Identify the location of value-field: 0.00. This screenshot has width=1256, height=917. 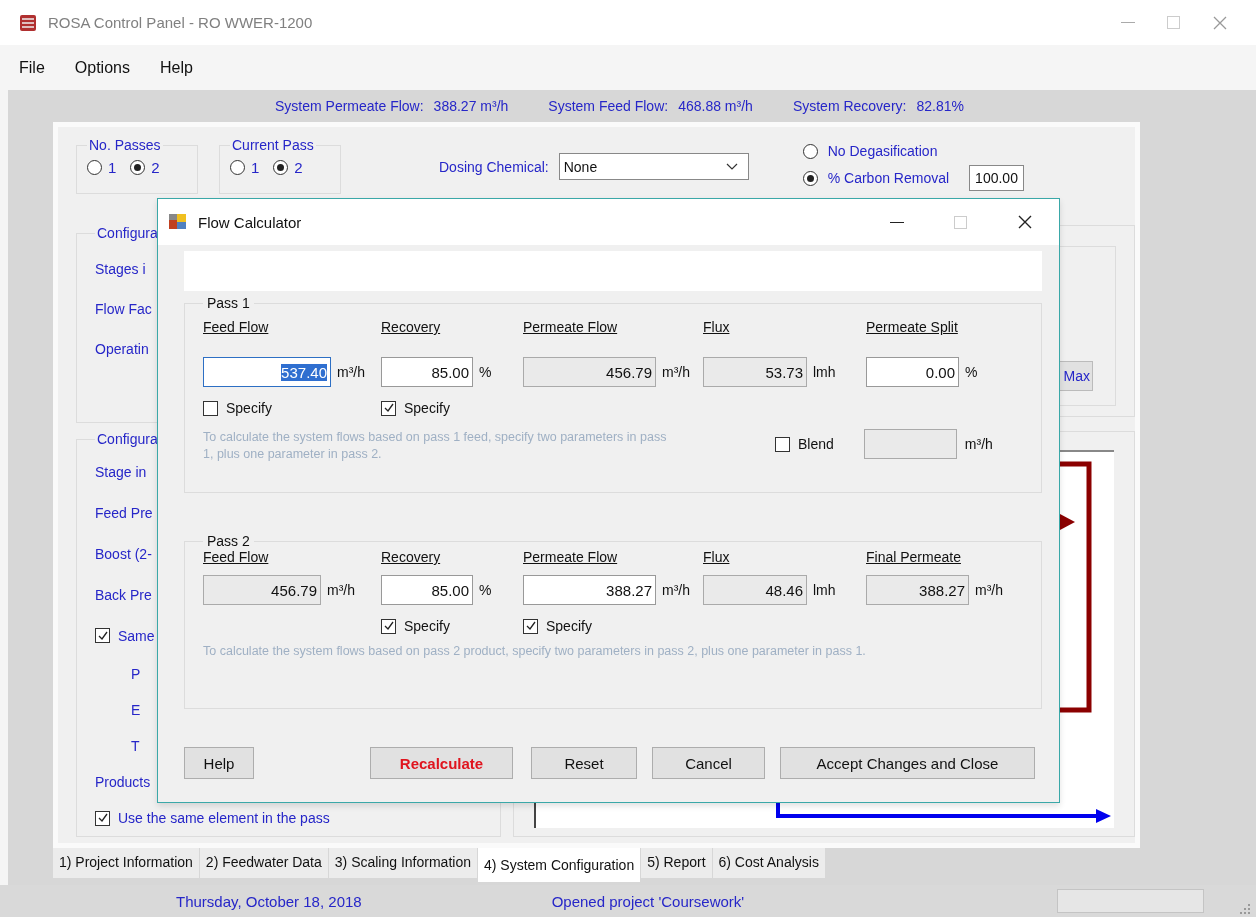
(912, 372).